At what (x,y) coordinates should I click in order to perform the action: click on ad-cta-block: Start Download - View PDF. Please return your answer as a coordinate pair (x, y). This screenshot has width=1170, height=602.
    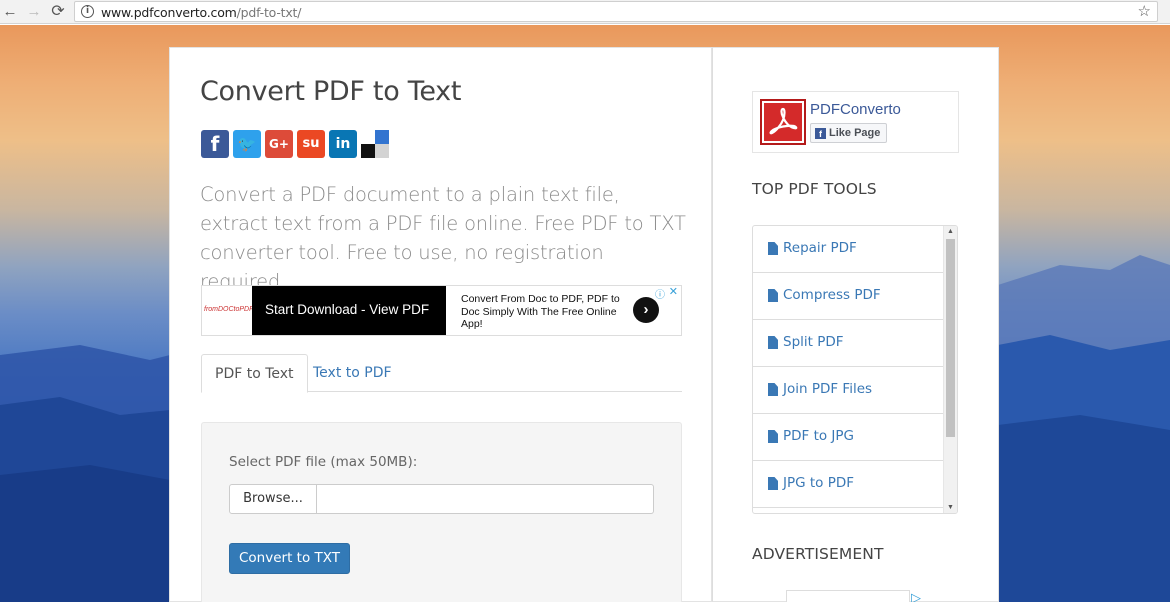
    Looking at the image, I should click on (349, 310).